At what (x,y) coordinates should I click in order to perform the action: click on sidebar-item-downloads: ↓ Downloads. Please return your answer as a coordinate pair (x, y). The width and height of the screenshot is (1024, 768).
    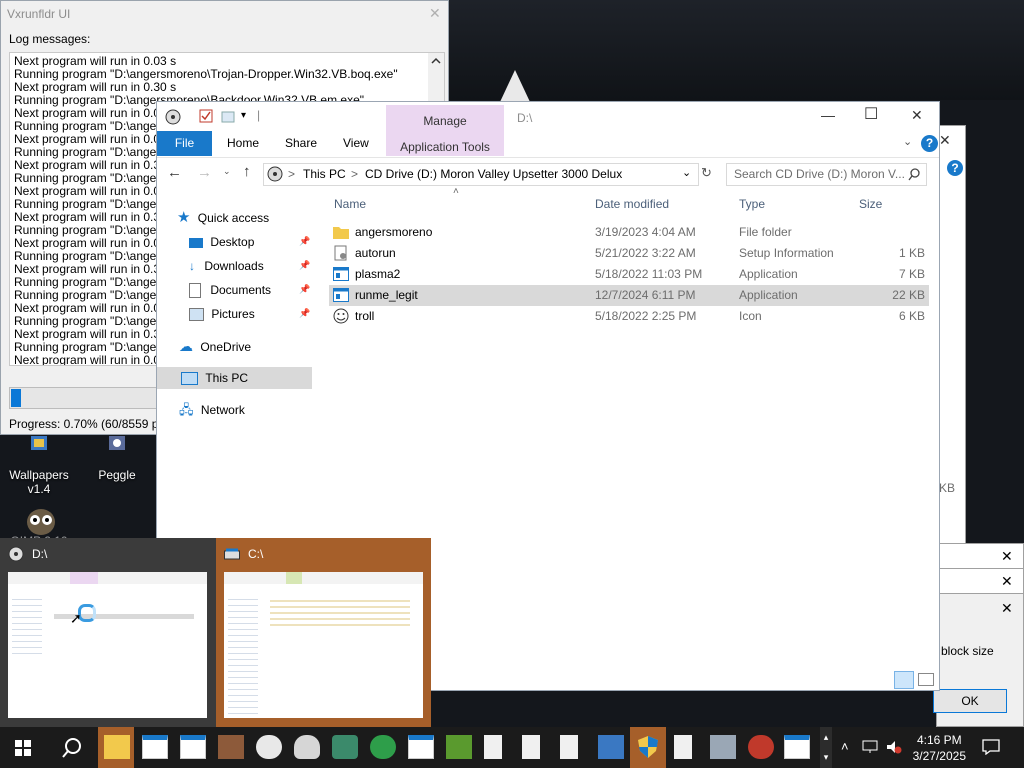
    Looking at the image, I should click on (226, 266).